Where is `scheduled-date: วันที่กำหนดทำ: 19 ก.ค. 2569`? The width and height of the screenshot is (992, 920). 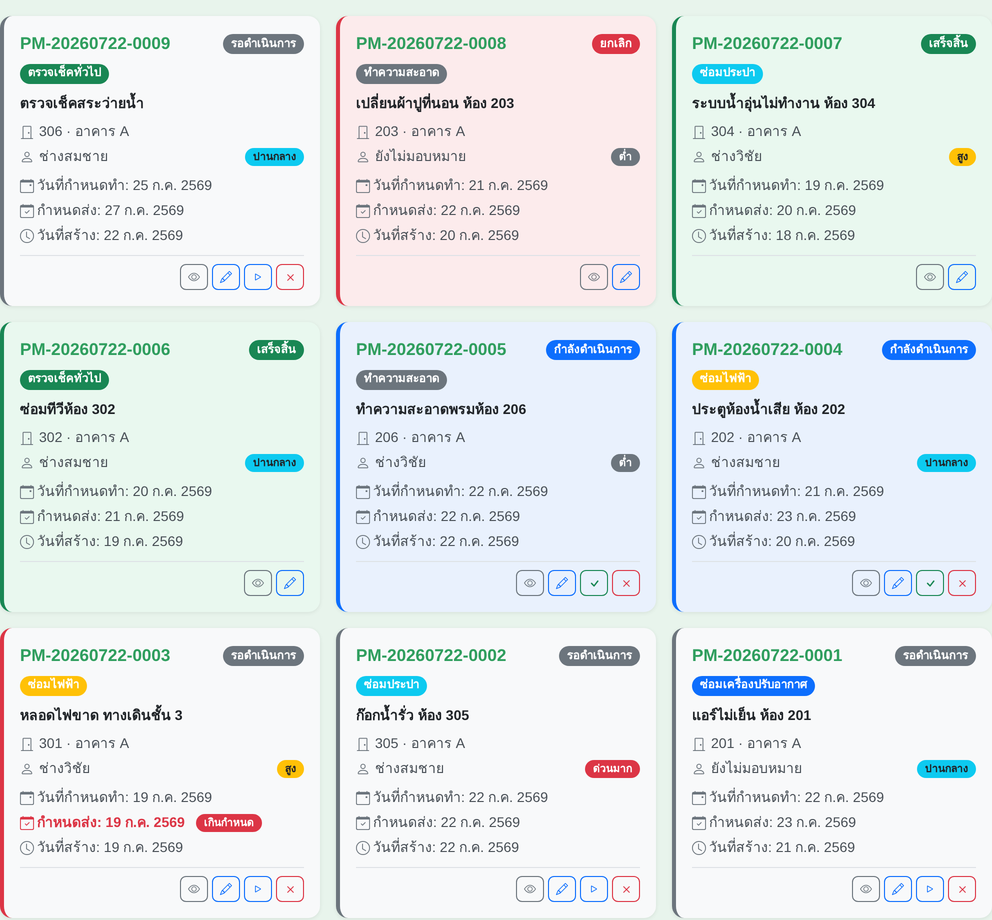 scheduled-date: วันที่กำหนดทำ: 19 ก.ค. 2569 is located at coordinates (796, 185).